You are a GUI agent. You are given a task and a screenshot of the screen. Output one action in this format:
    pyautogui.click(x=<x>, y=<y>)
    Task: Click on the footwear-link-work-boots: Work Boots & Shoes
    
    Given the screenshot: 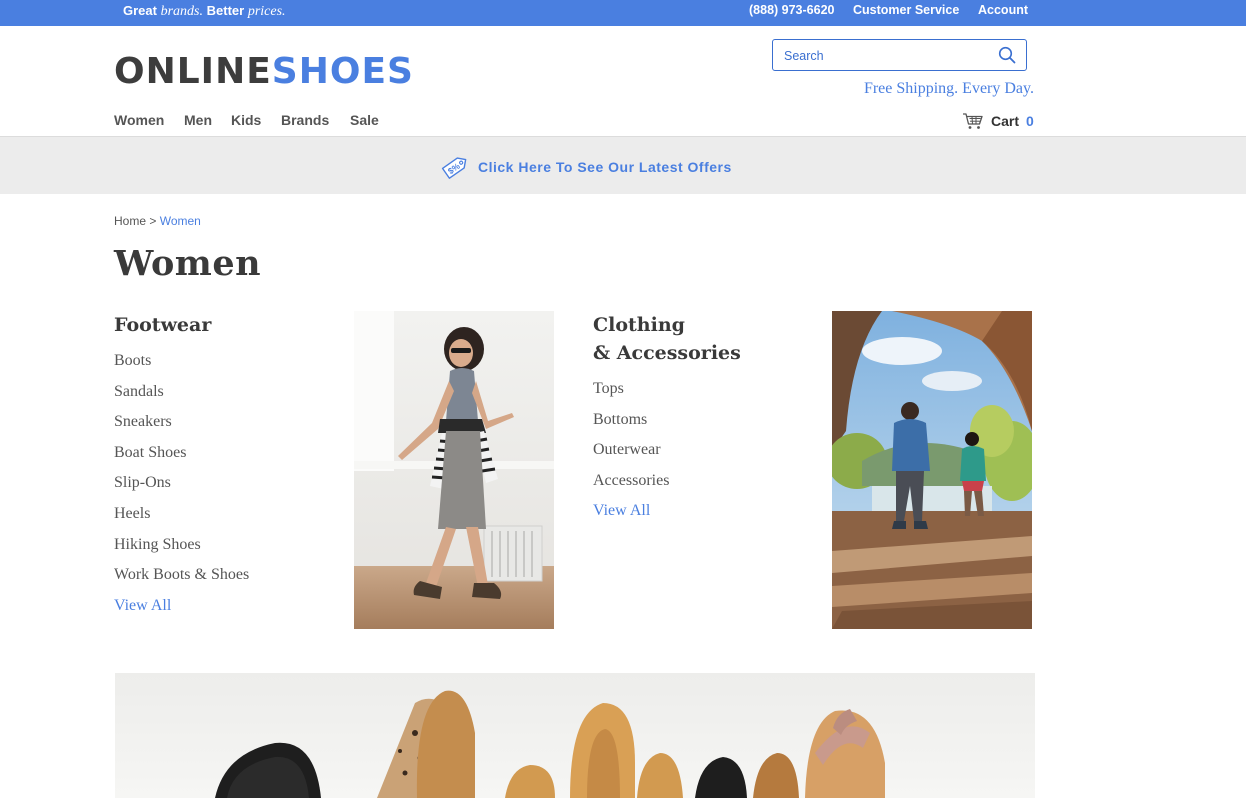 What is the action you would take?
    pyautogui.click(x=181, y=575)
    